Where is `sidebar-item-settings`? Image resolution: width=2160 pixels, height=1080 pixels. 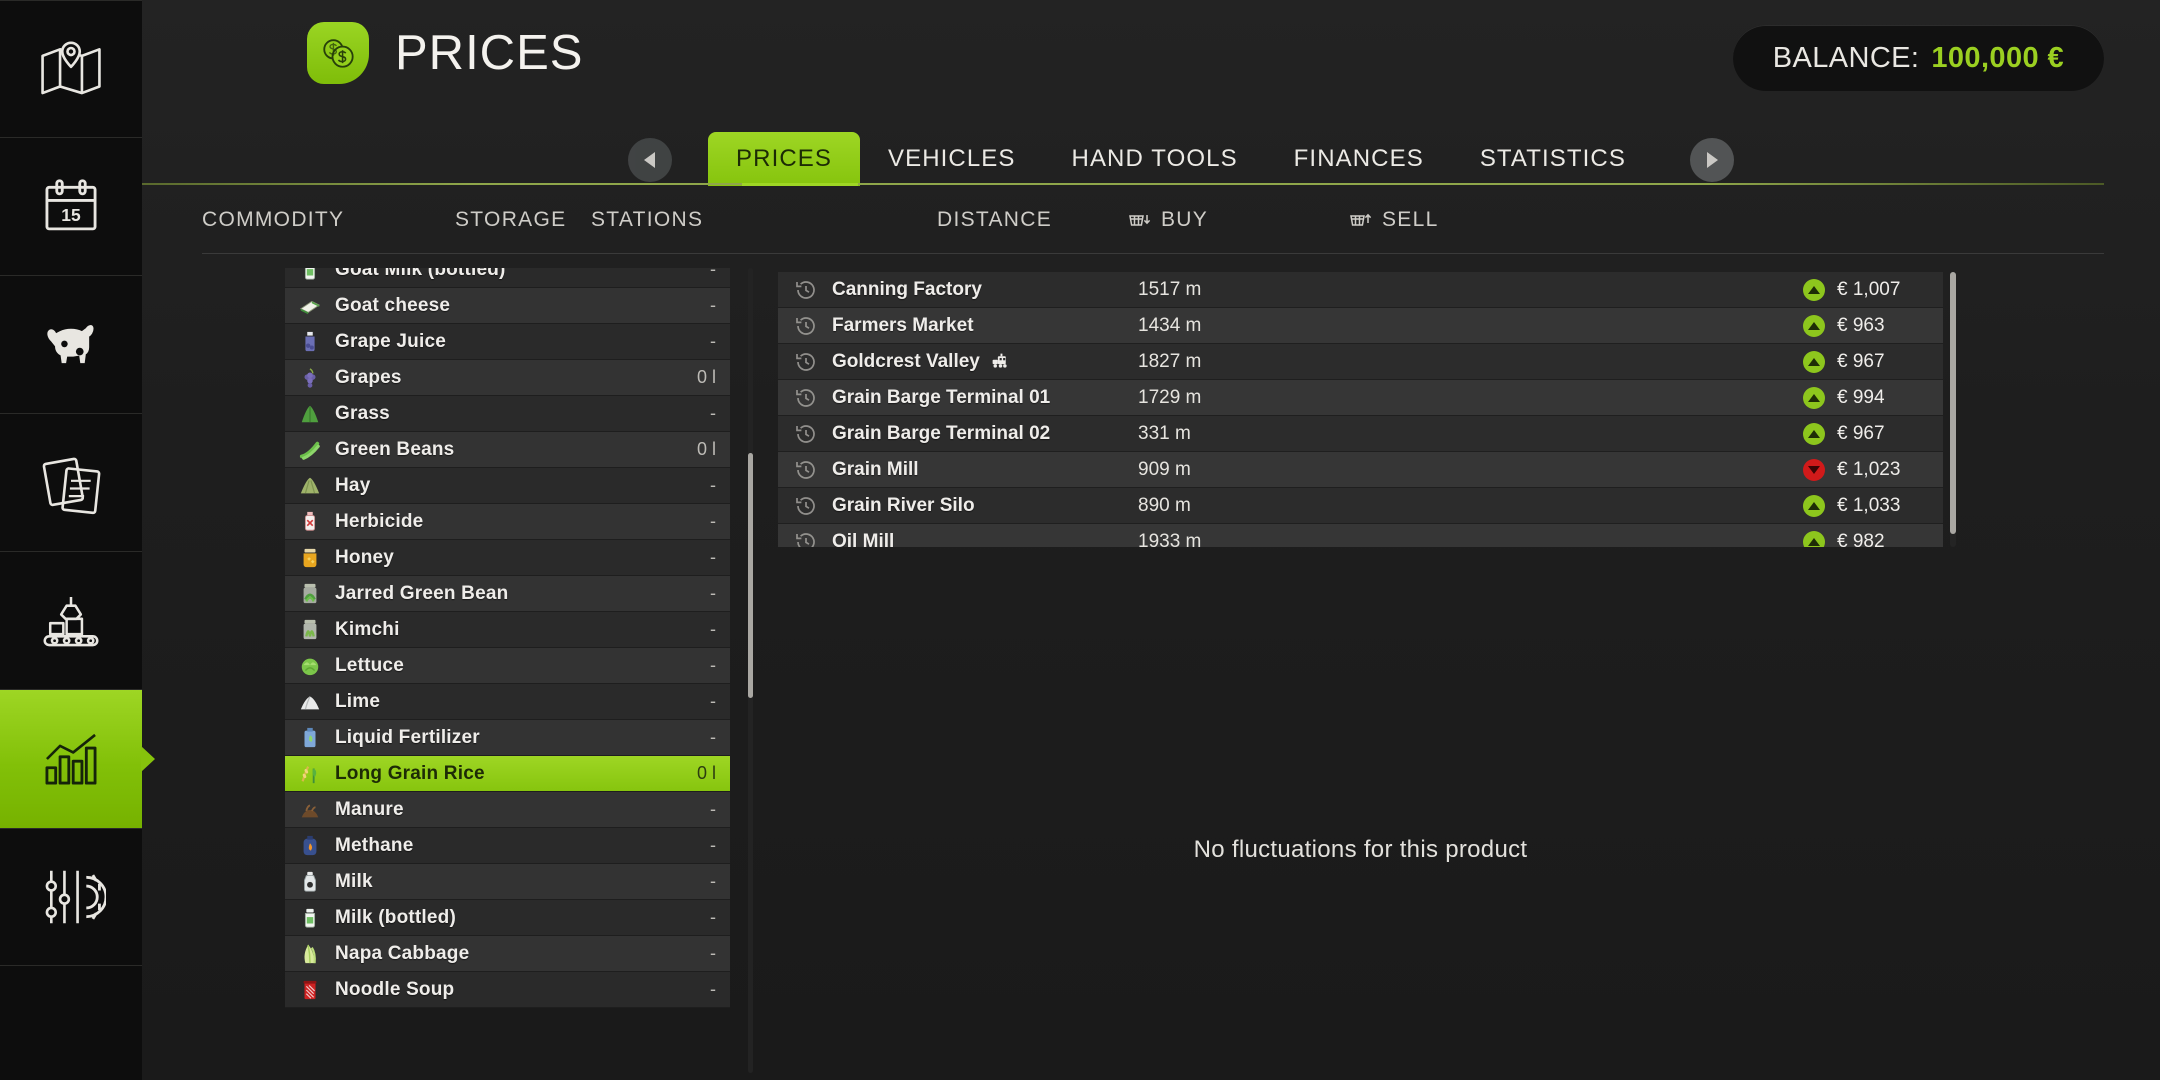 sidebar-item-settings is located at coordinates (71, 897).